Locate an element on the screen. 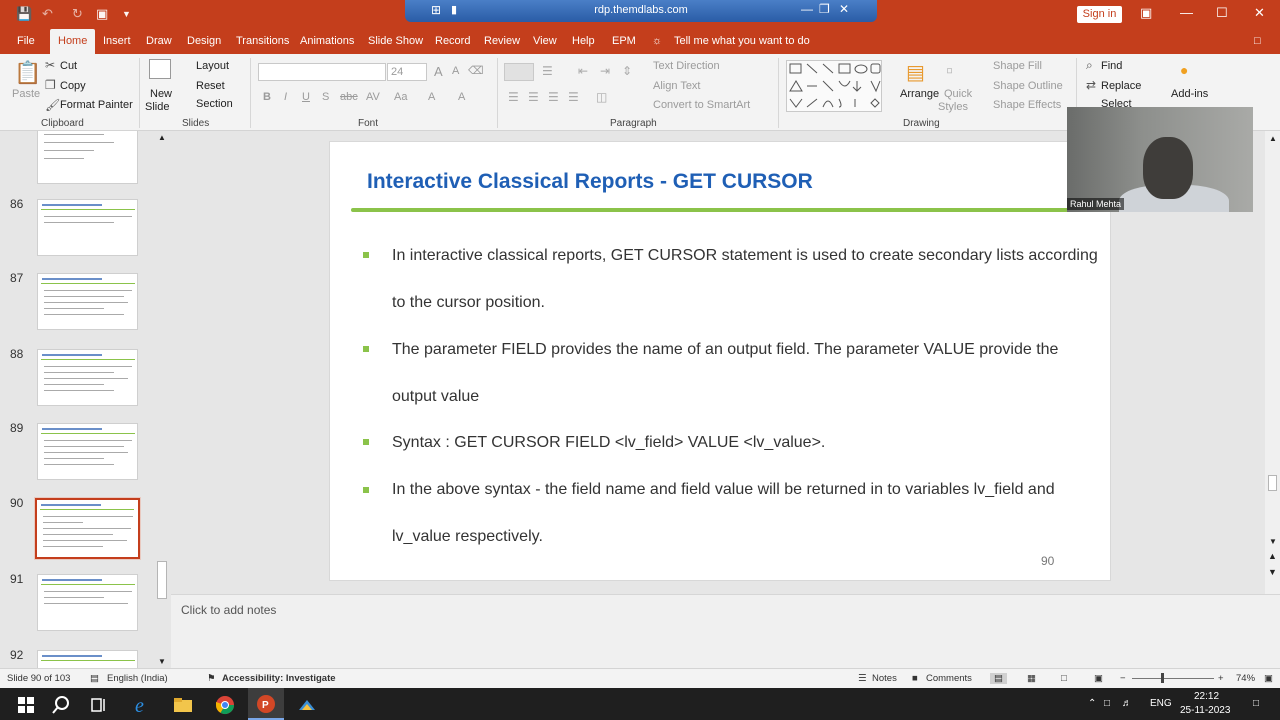  slide-show-icon: ▣ is located at coordinates (1098, 678).